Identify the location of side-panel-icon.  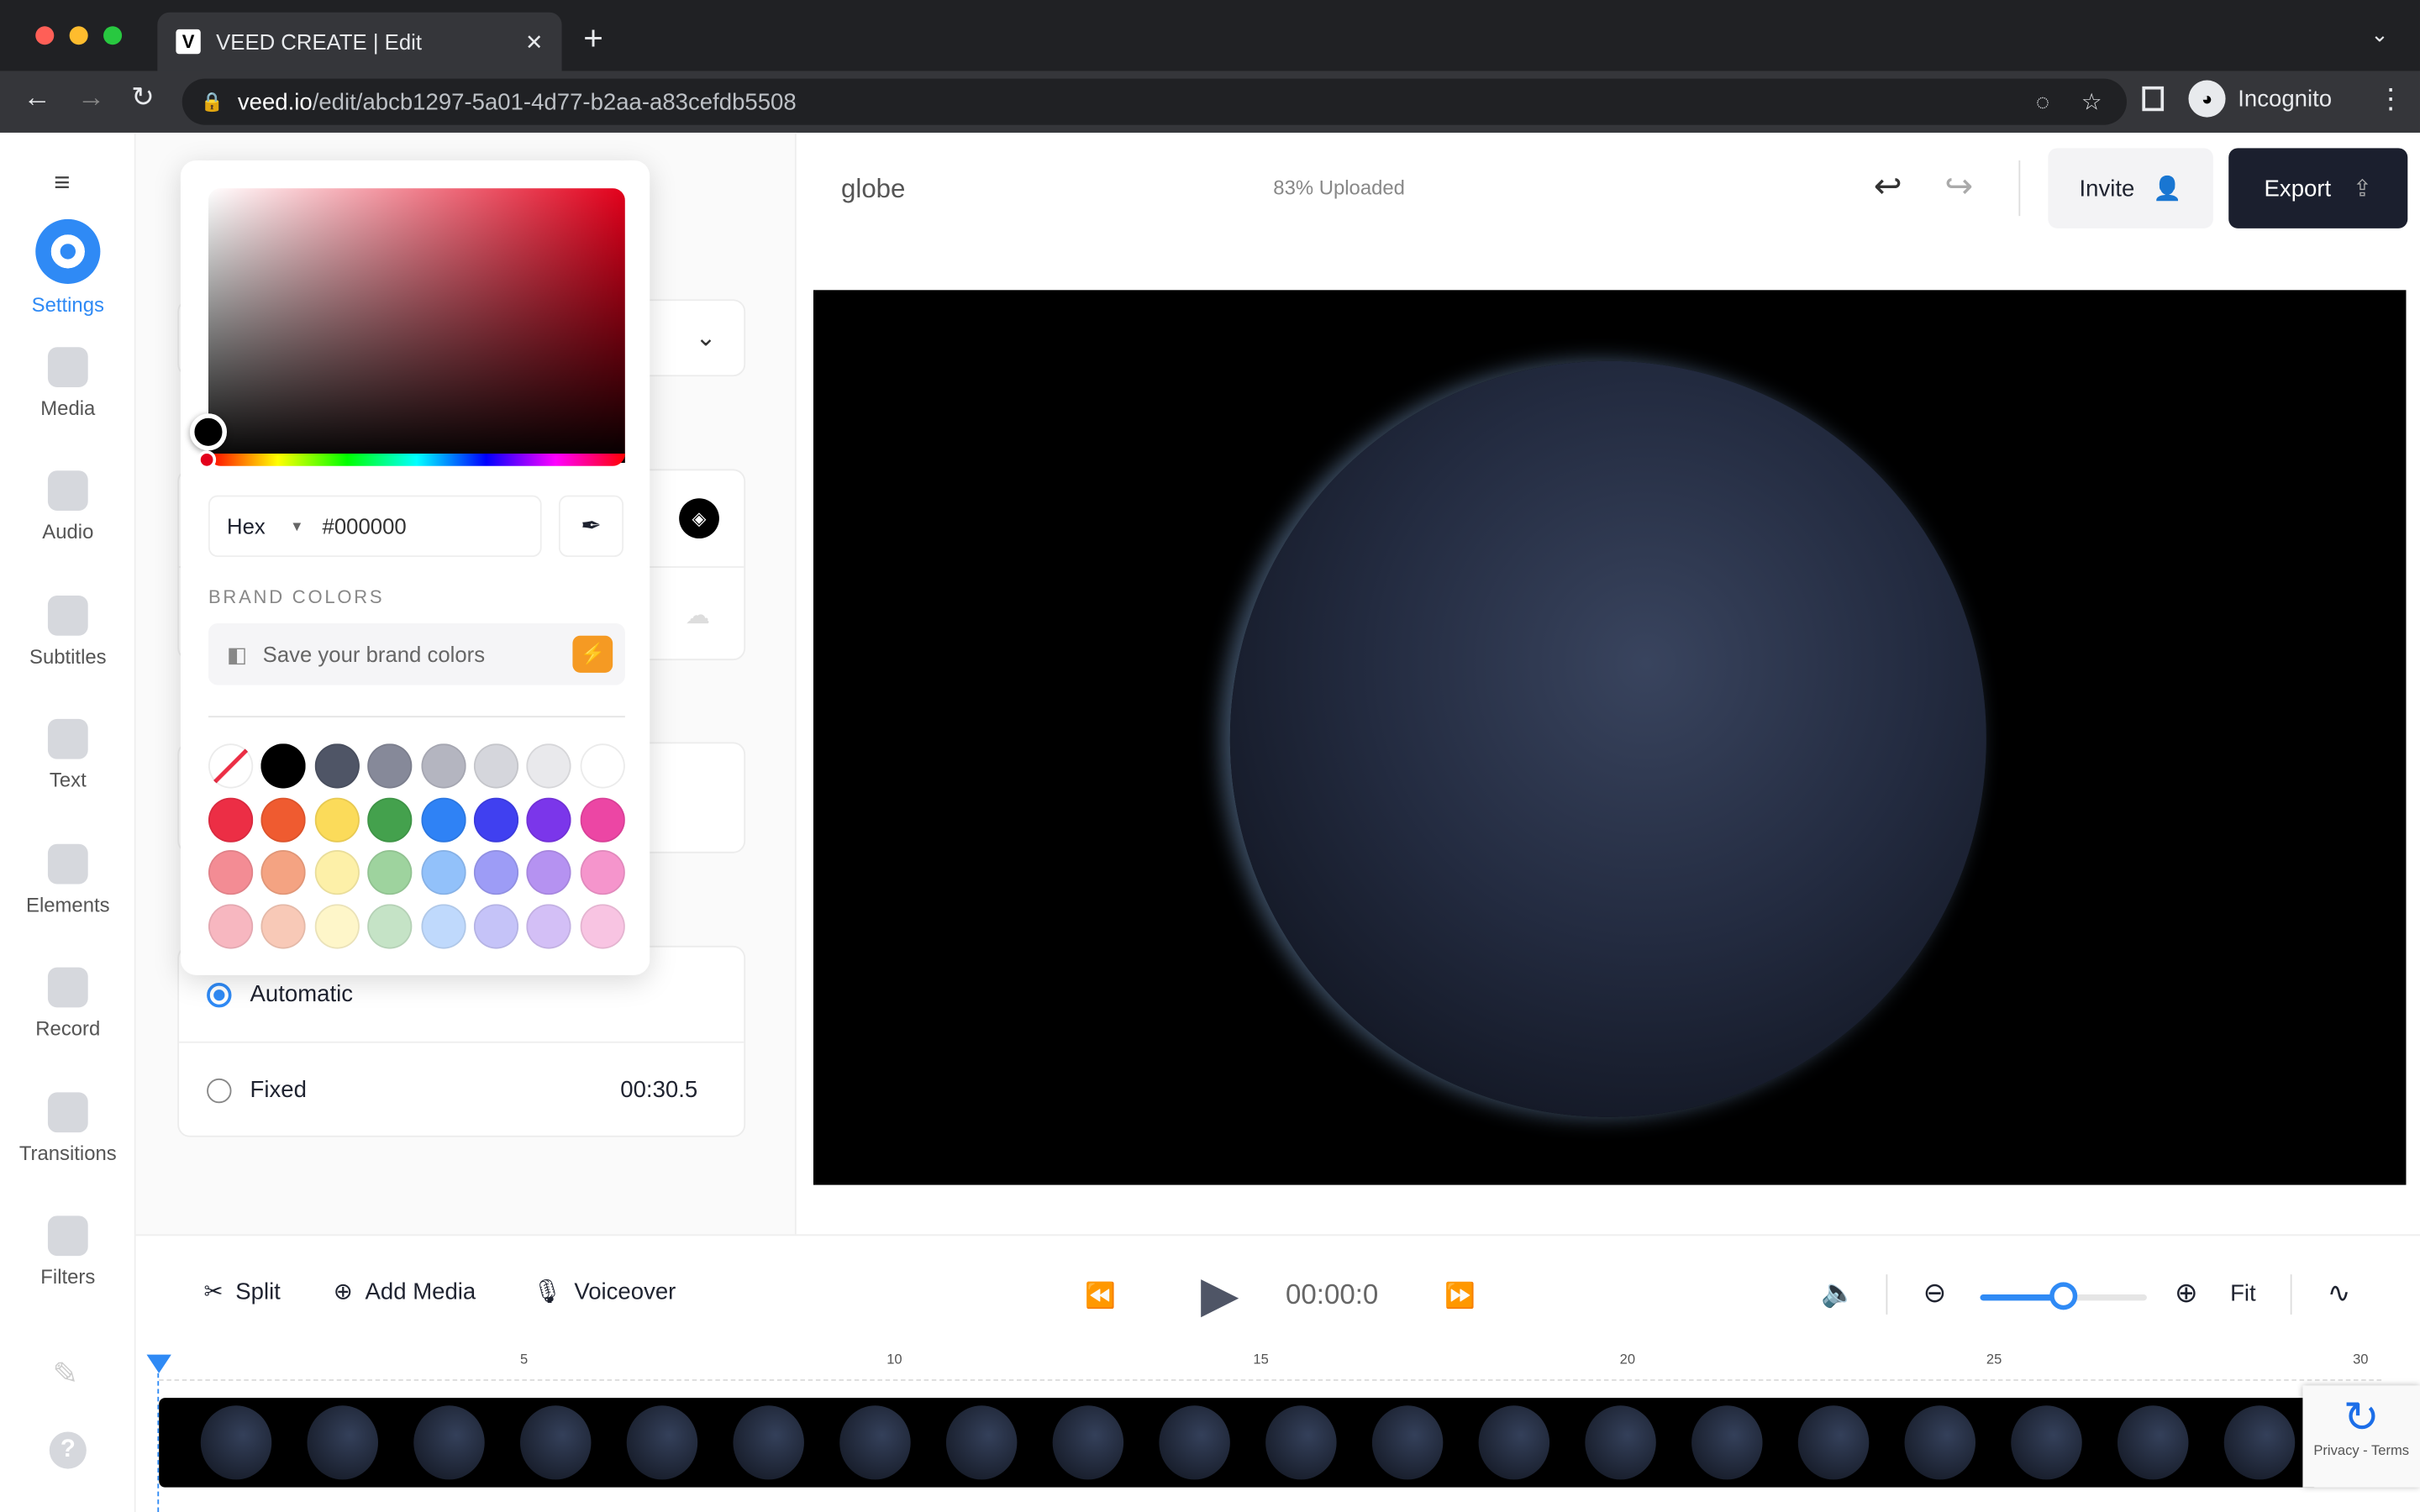
(2153, 99).